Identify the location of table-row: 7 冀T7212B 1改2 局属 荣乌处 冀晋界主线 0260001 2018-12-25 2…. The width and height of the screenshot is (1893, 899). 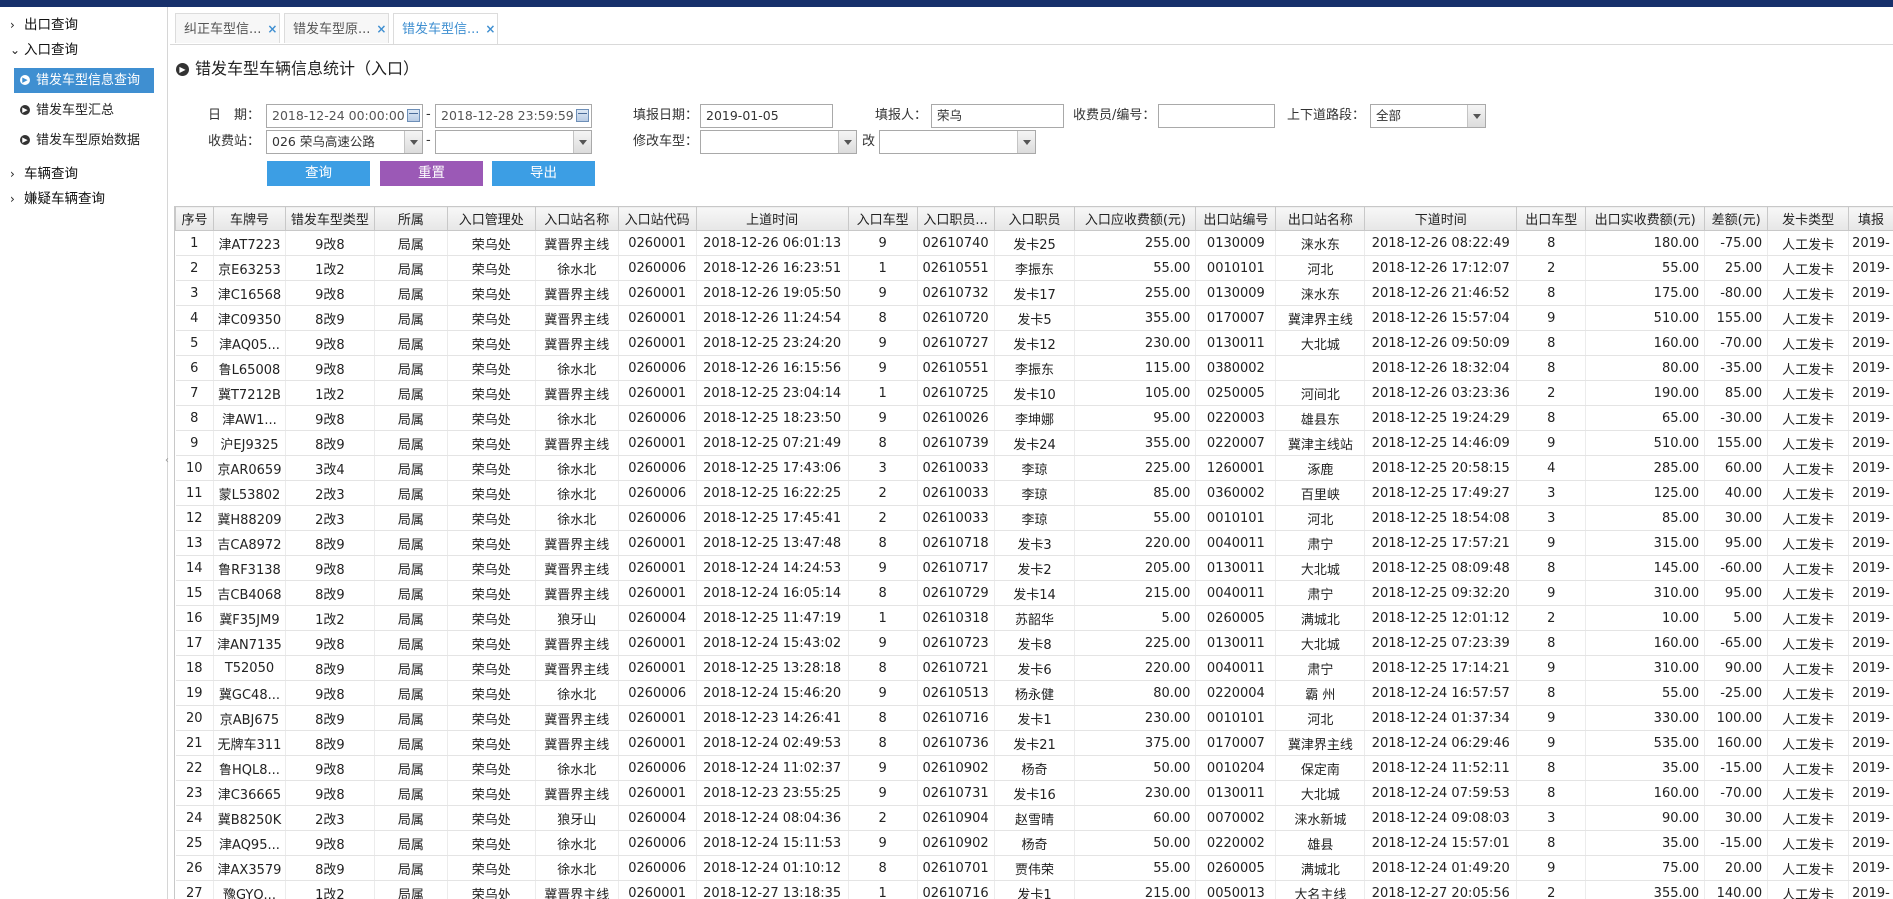
(1034, 393).